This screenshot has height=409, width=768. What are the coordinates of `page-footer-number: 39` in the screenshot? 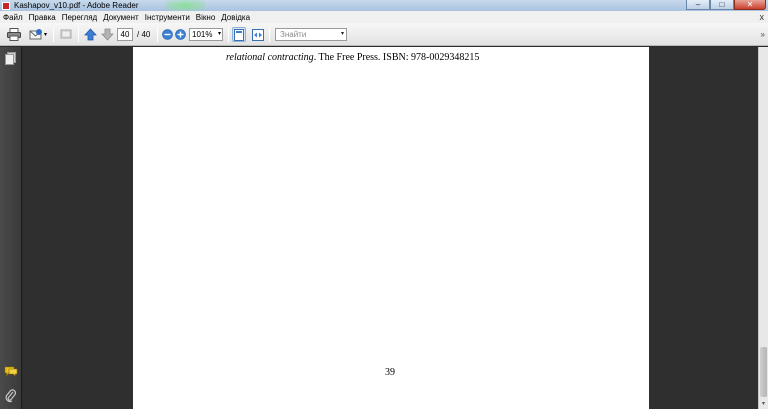 It's located at (390, 372).